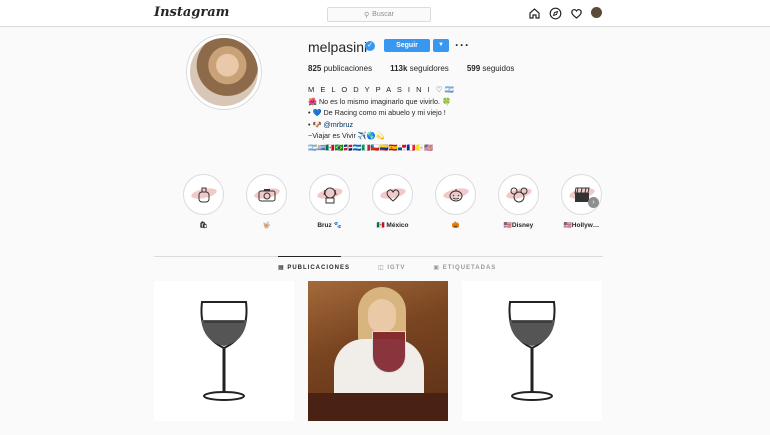 Image resolution: width=770 pixels, height=435 pixels. What do you see at coordinates (378, 256) in the screenshot?
I see `tabs-divider` at bounding box center [378, 256].